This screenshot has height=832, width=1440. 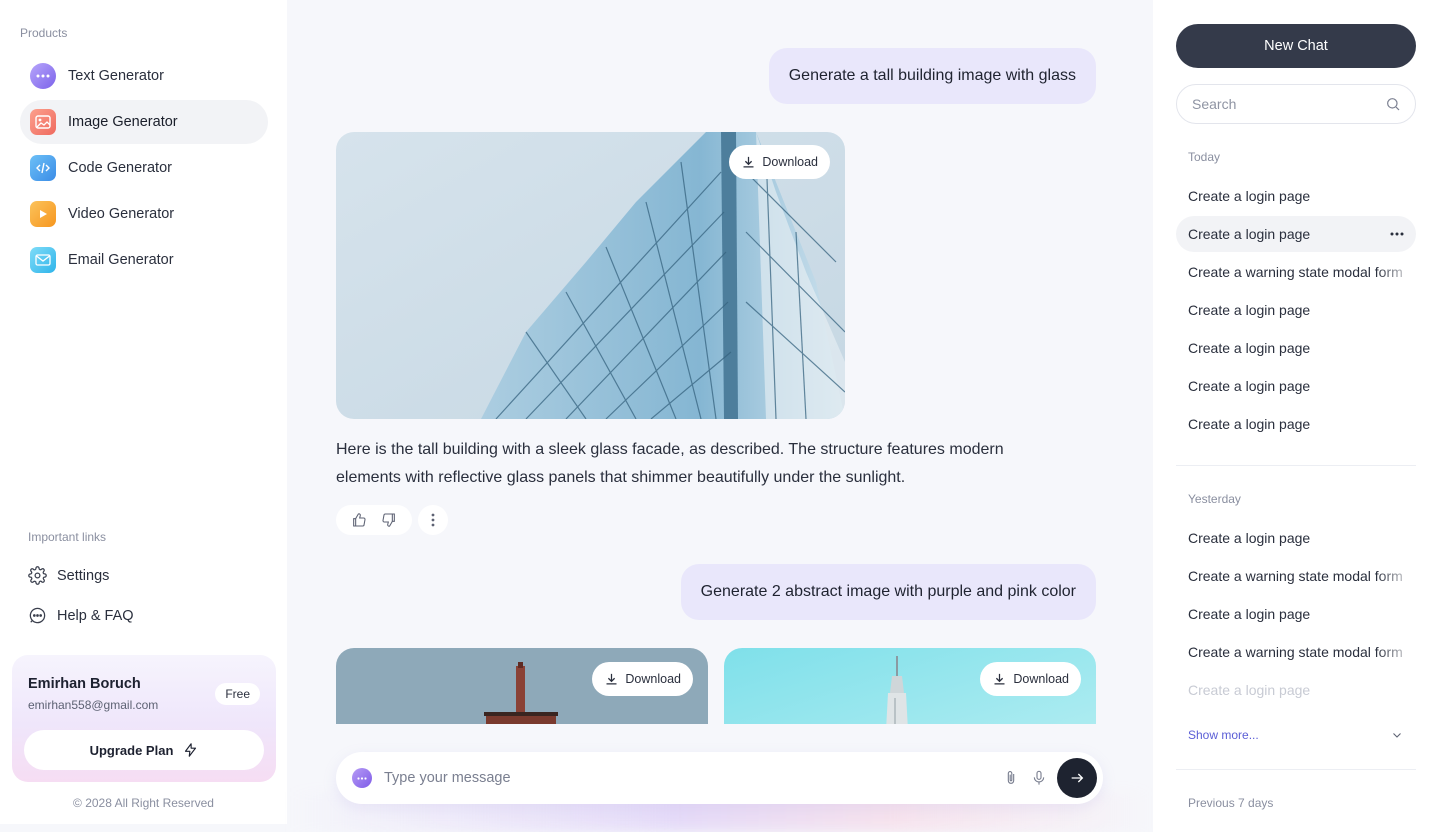 I want to click on nav-item-image-generator: Image Generator, so click(x=144, y=122).